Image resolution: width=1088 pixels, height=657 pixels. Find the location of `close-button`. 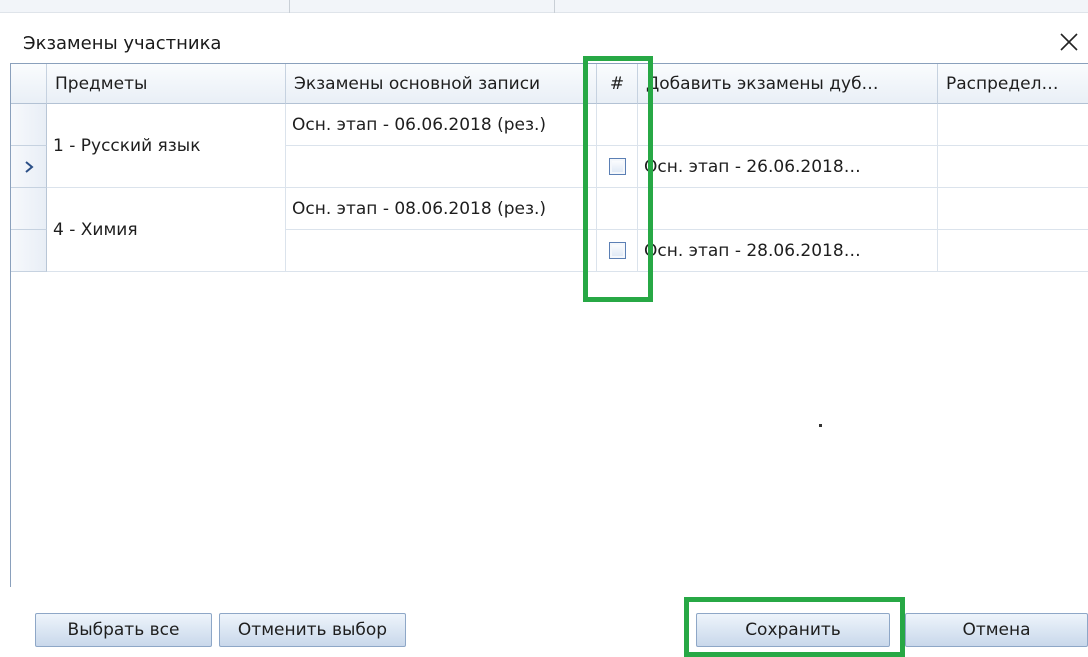

close-button is located at coordinates (1069, 42).